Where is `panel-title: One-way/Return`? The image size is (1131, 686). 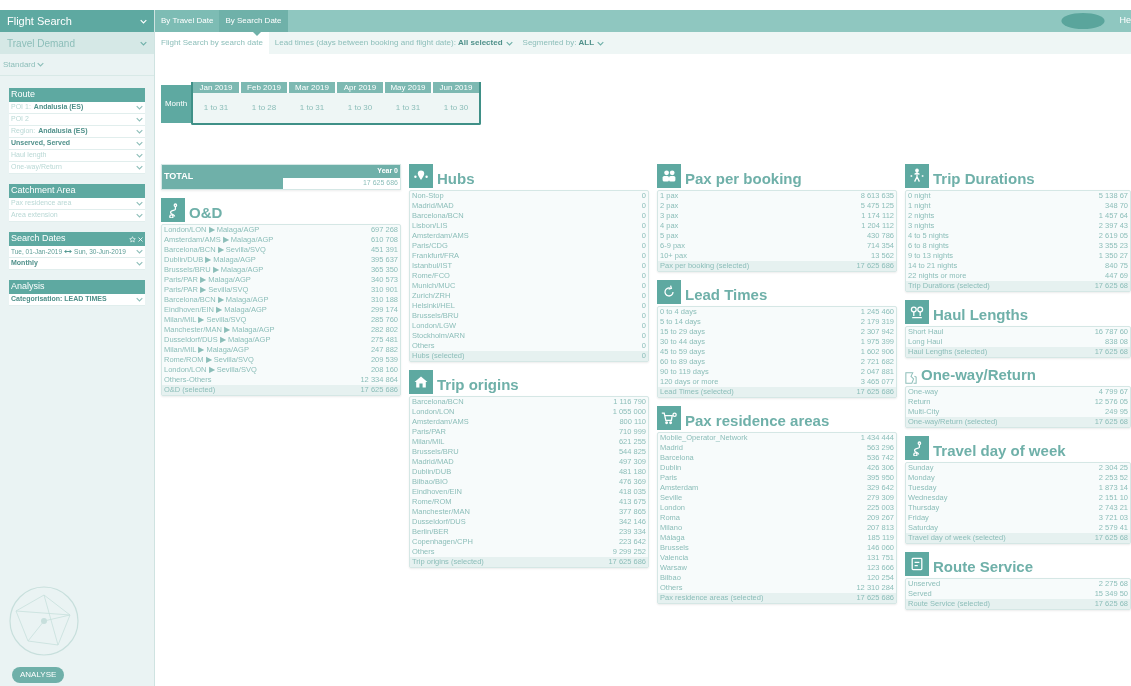
panel-title: One-way/Return is located at coordinates (979, 375).